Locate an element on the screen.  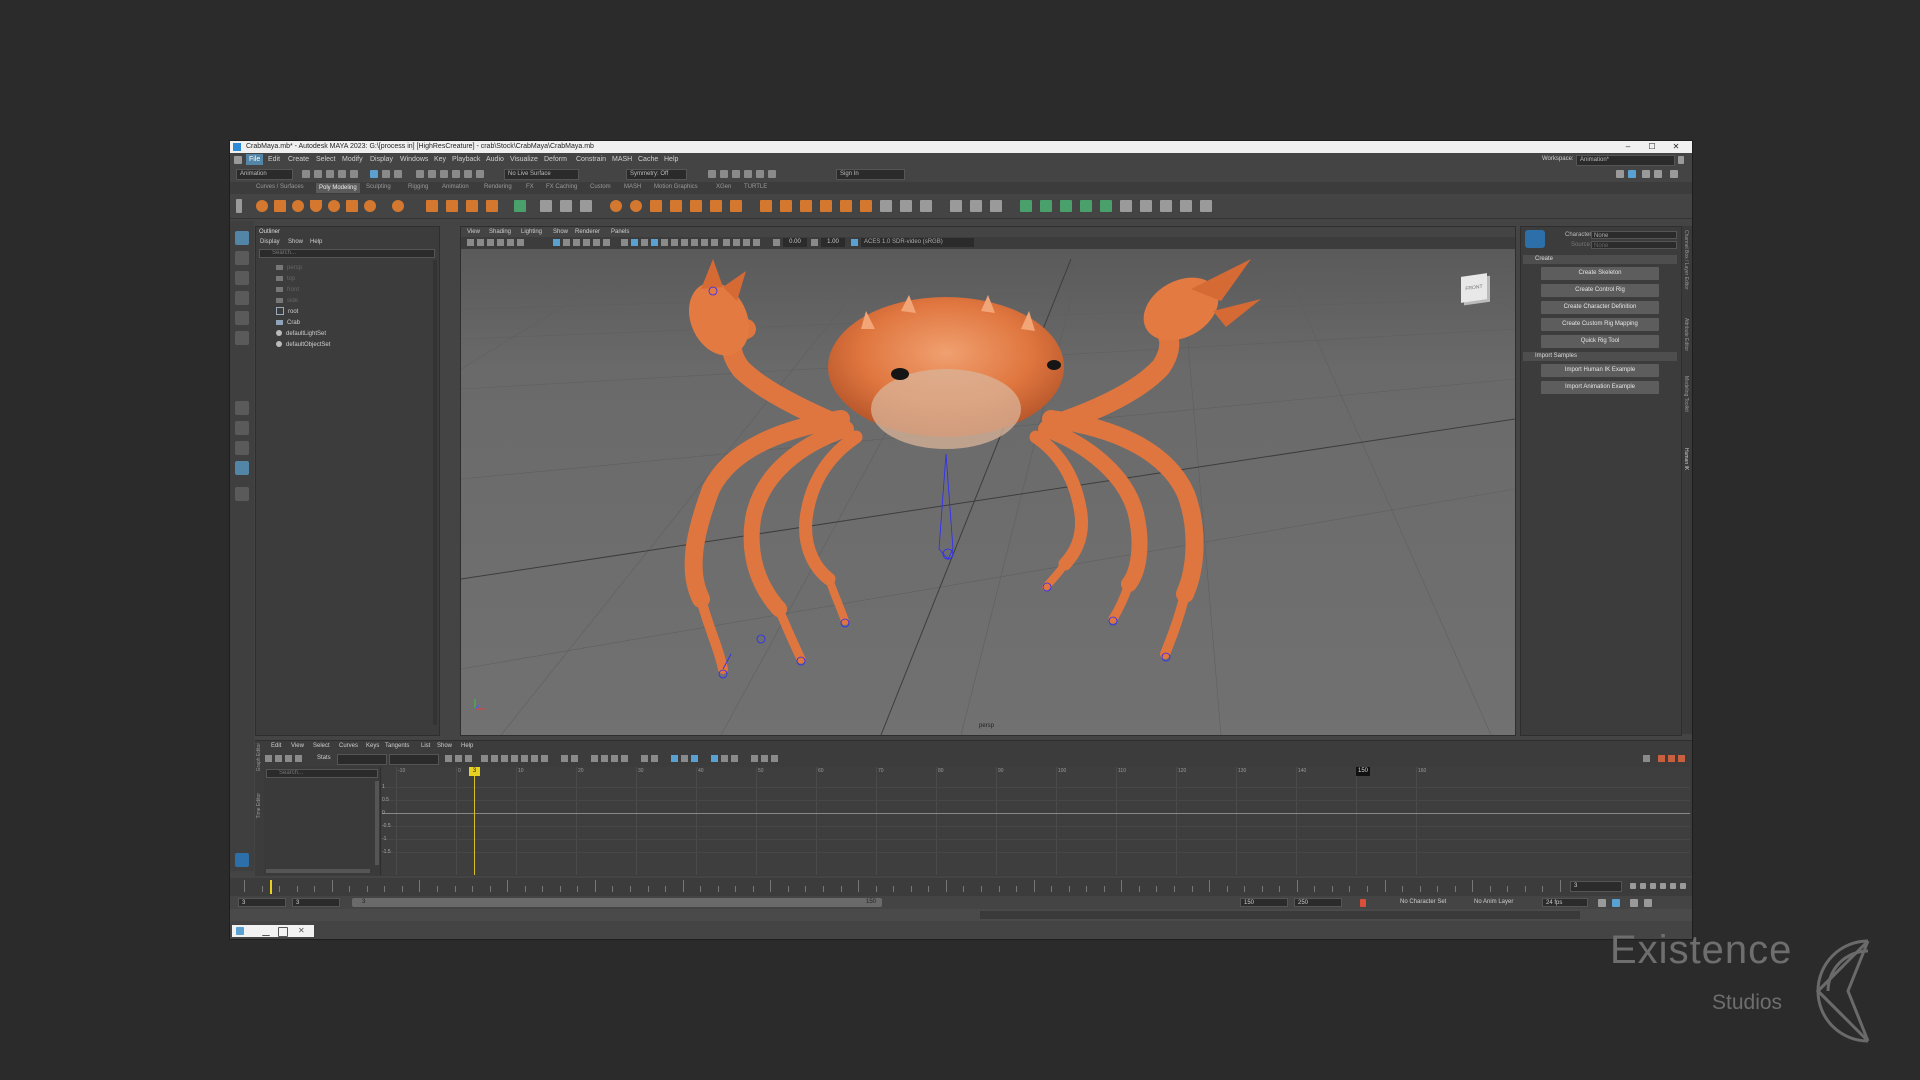
go-to-end-icon is located at coordinates (1683, 886).